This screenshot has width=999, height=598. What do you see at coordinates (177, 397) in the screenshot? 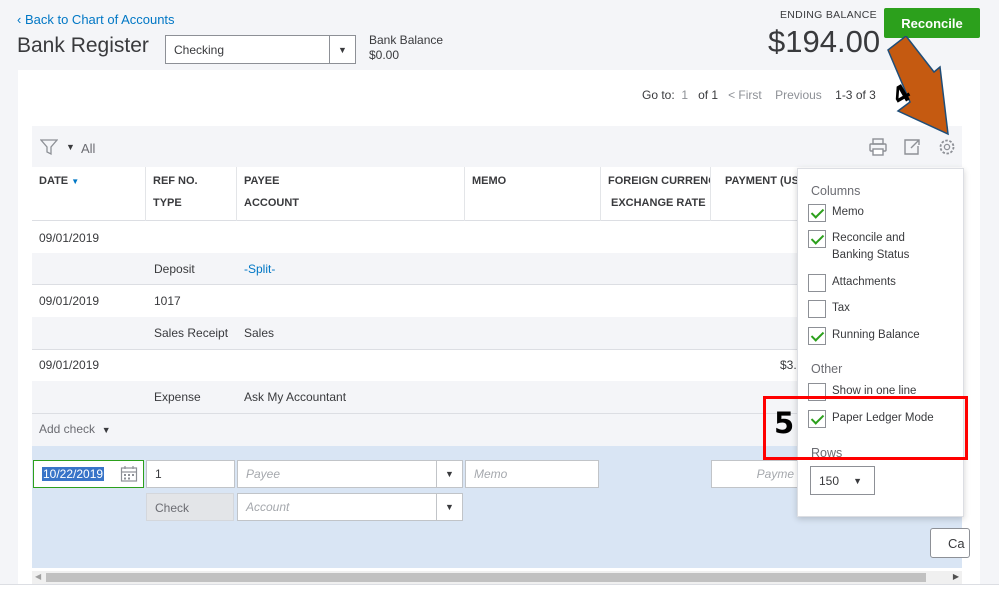
I see `row-type: Expense` at bounding box center [177, 397].